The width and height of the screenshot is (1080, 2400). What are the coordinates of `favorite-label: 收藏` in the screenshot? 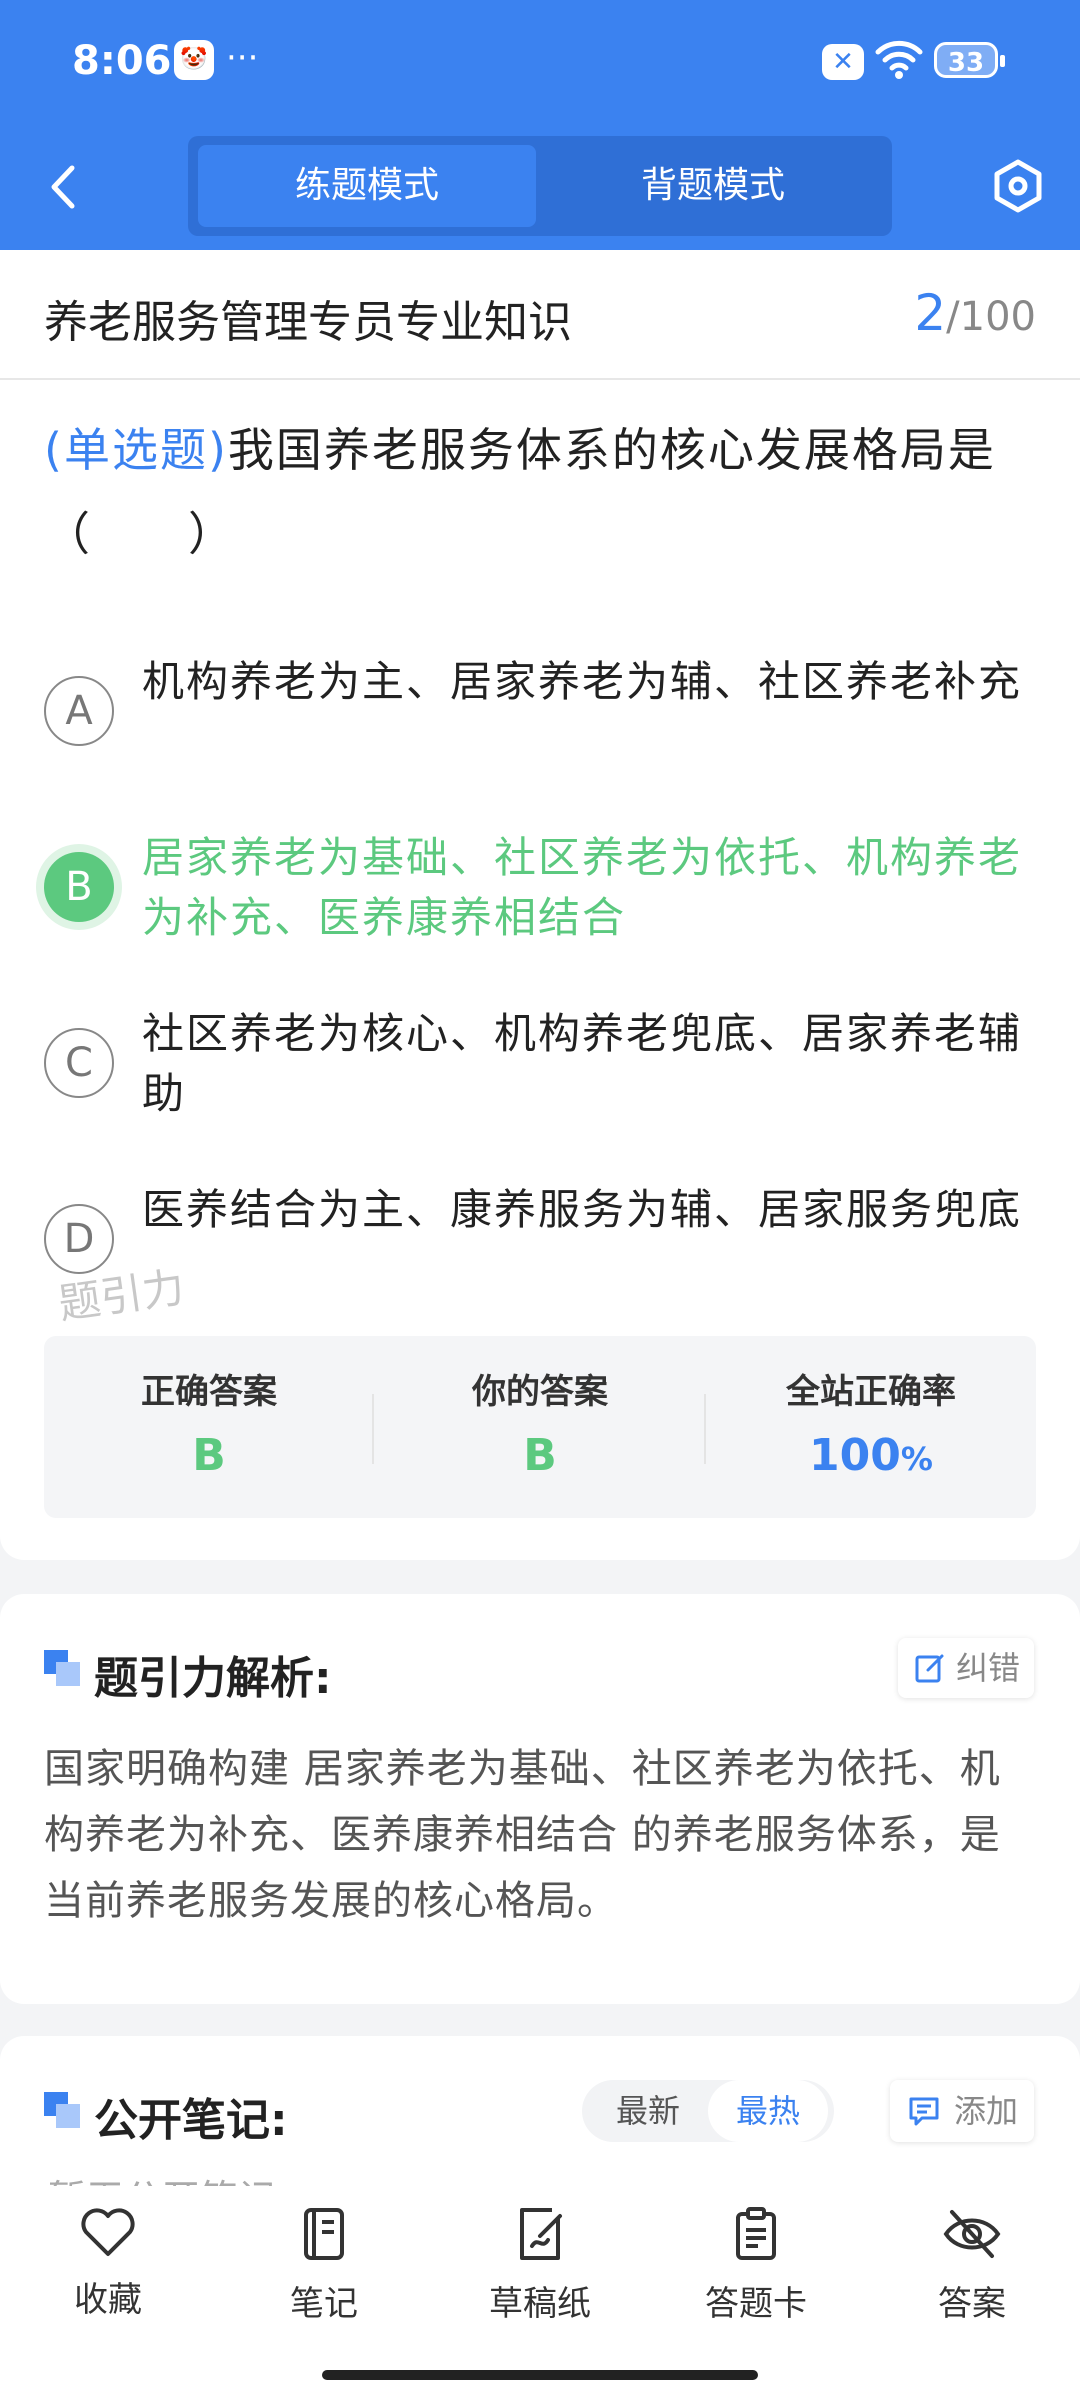 It's located at (108, 2300).